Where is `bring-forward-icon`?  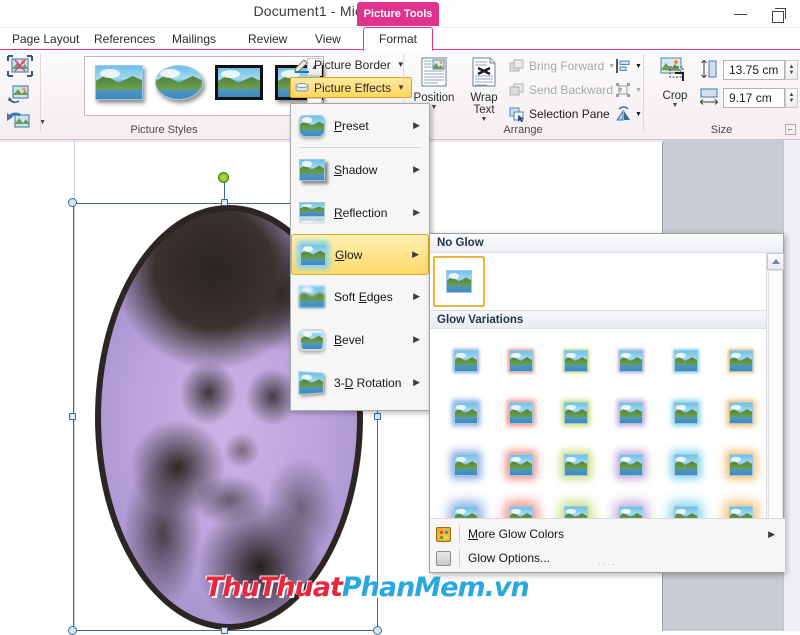
bring-forward-icon is located at coordinates (516, 65).